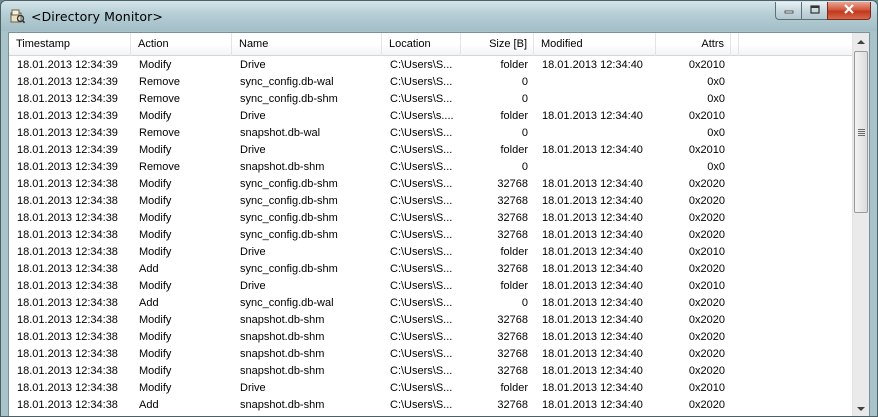  What do you see at coordinates (97, 16) in the screenshot?
I see `window-title: <Directory Monitor>` at bounding box center [97, 16].